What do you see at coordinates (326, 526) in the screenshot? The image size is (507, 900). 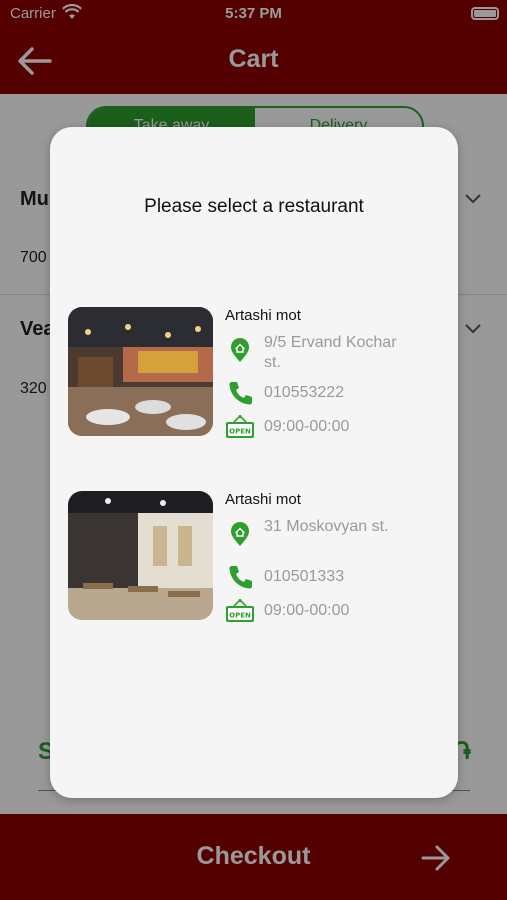 I see `restaurant-address: 31 Moskovyan st.` at bounding box center [326, 526].